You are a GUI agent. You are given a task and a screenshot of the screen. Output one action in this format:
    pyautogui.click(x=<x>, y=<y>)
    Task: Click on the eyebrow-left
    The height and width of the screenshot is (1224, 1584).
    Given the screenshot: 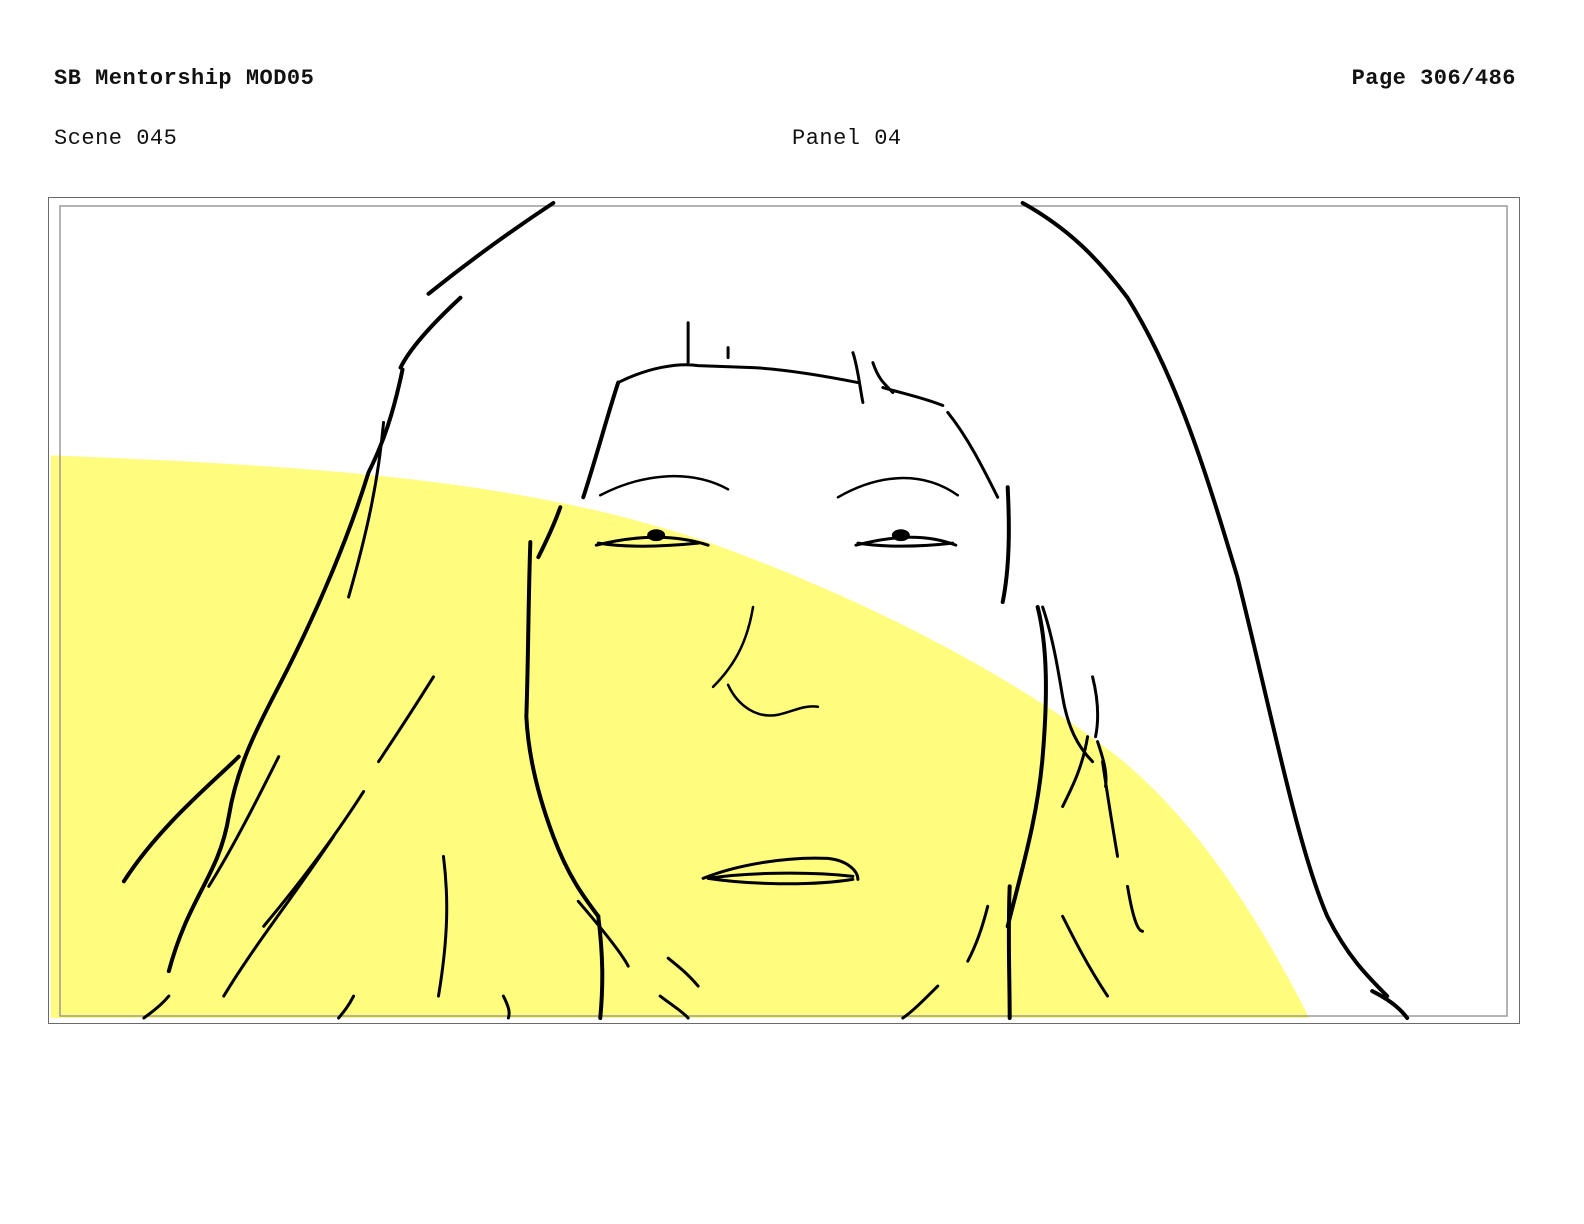 What is the action you would take?
    pyautogui.click(x=664, y=485)
    